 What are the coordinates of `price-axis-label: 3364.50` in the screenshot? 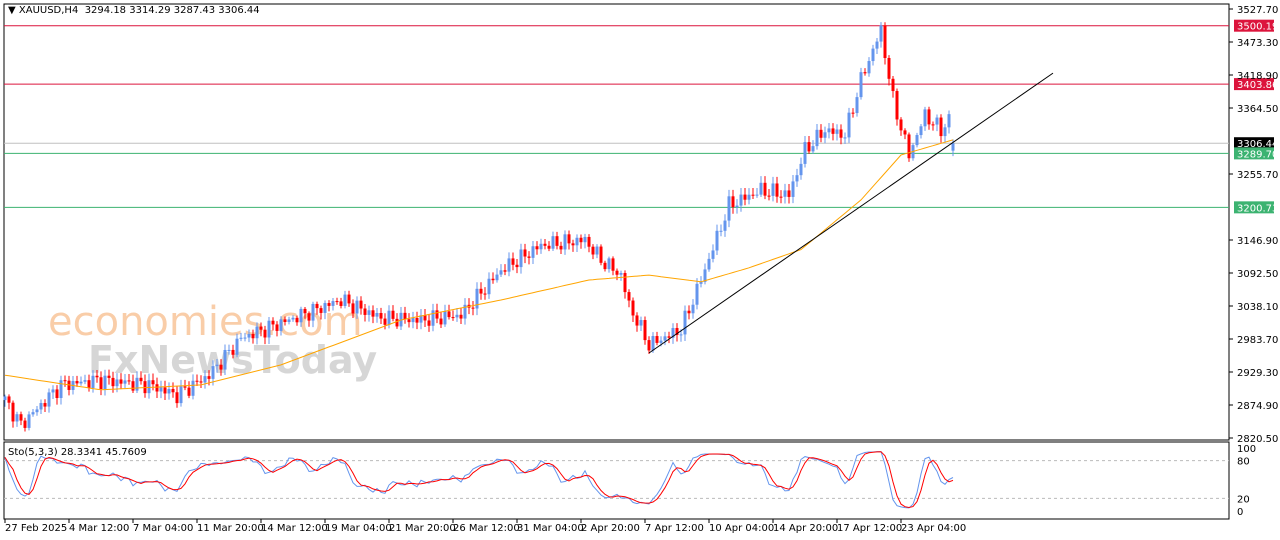 It's located at (1257, 109).